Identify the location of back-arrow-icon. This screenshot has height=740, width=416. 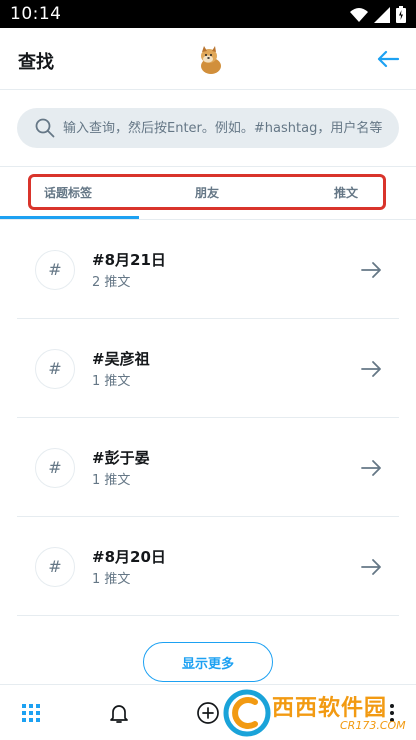
(388, 59).